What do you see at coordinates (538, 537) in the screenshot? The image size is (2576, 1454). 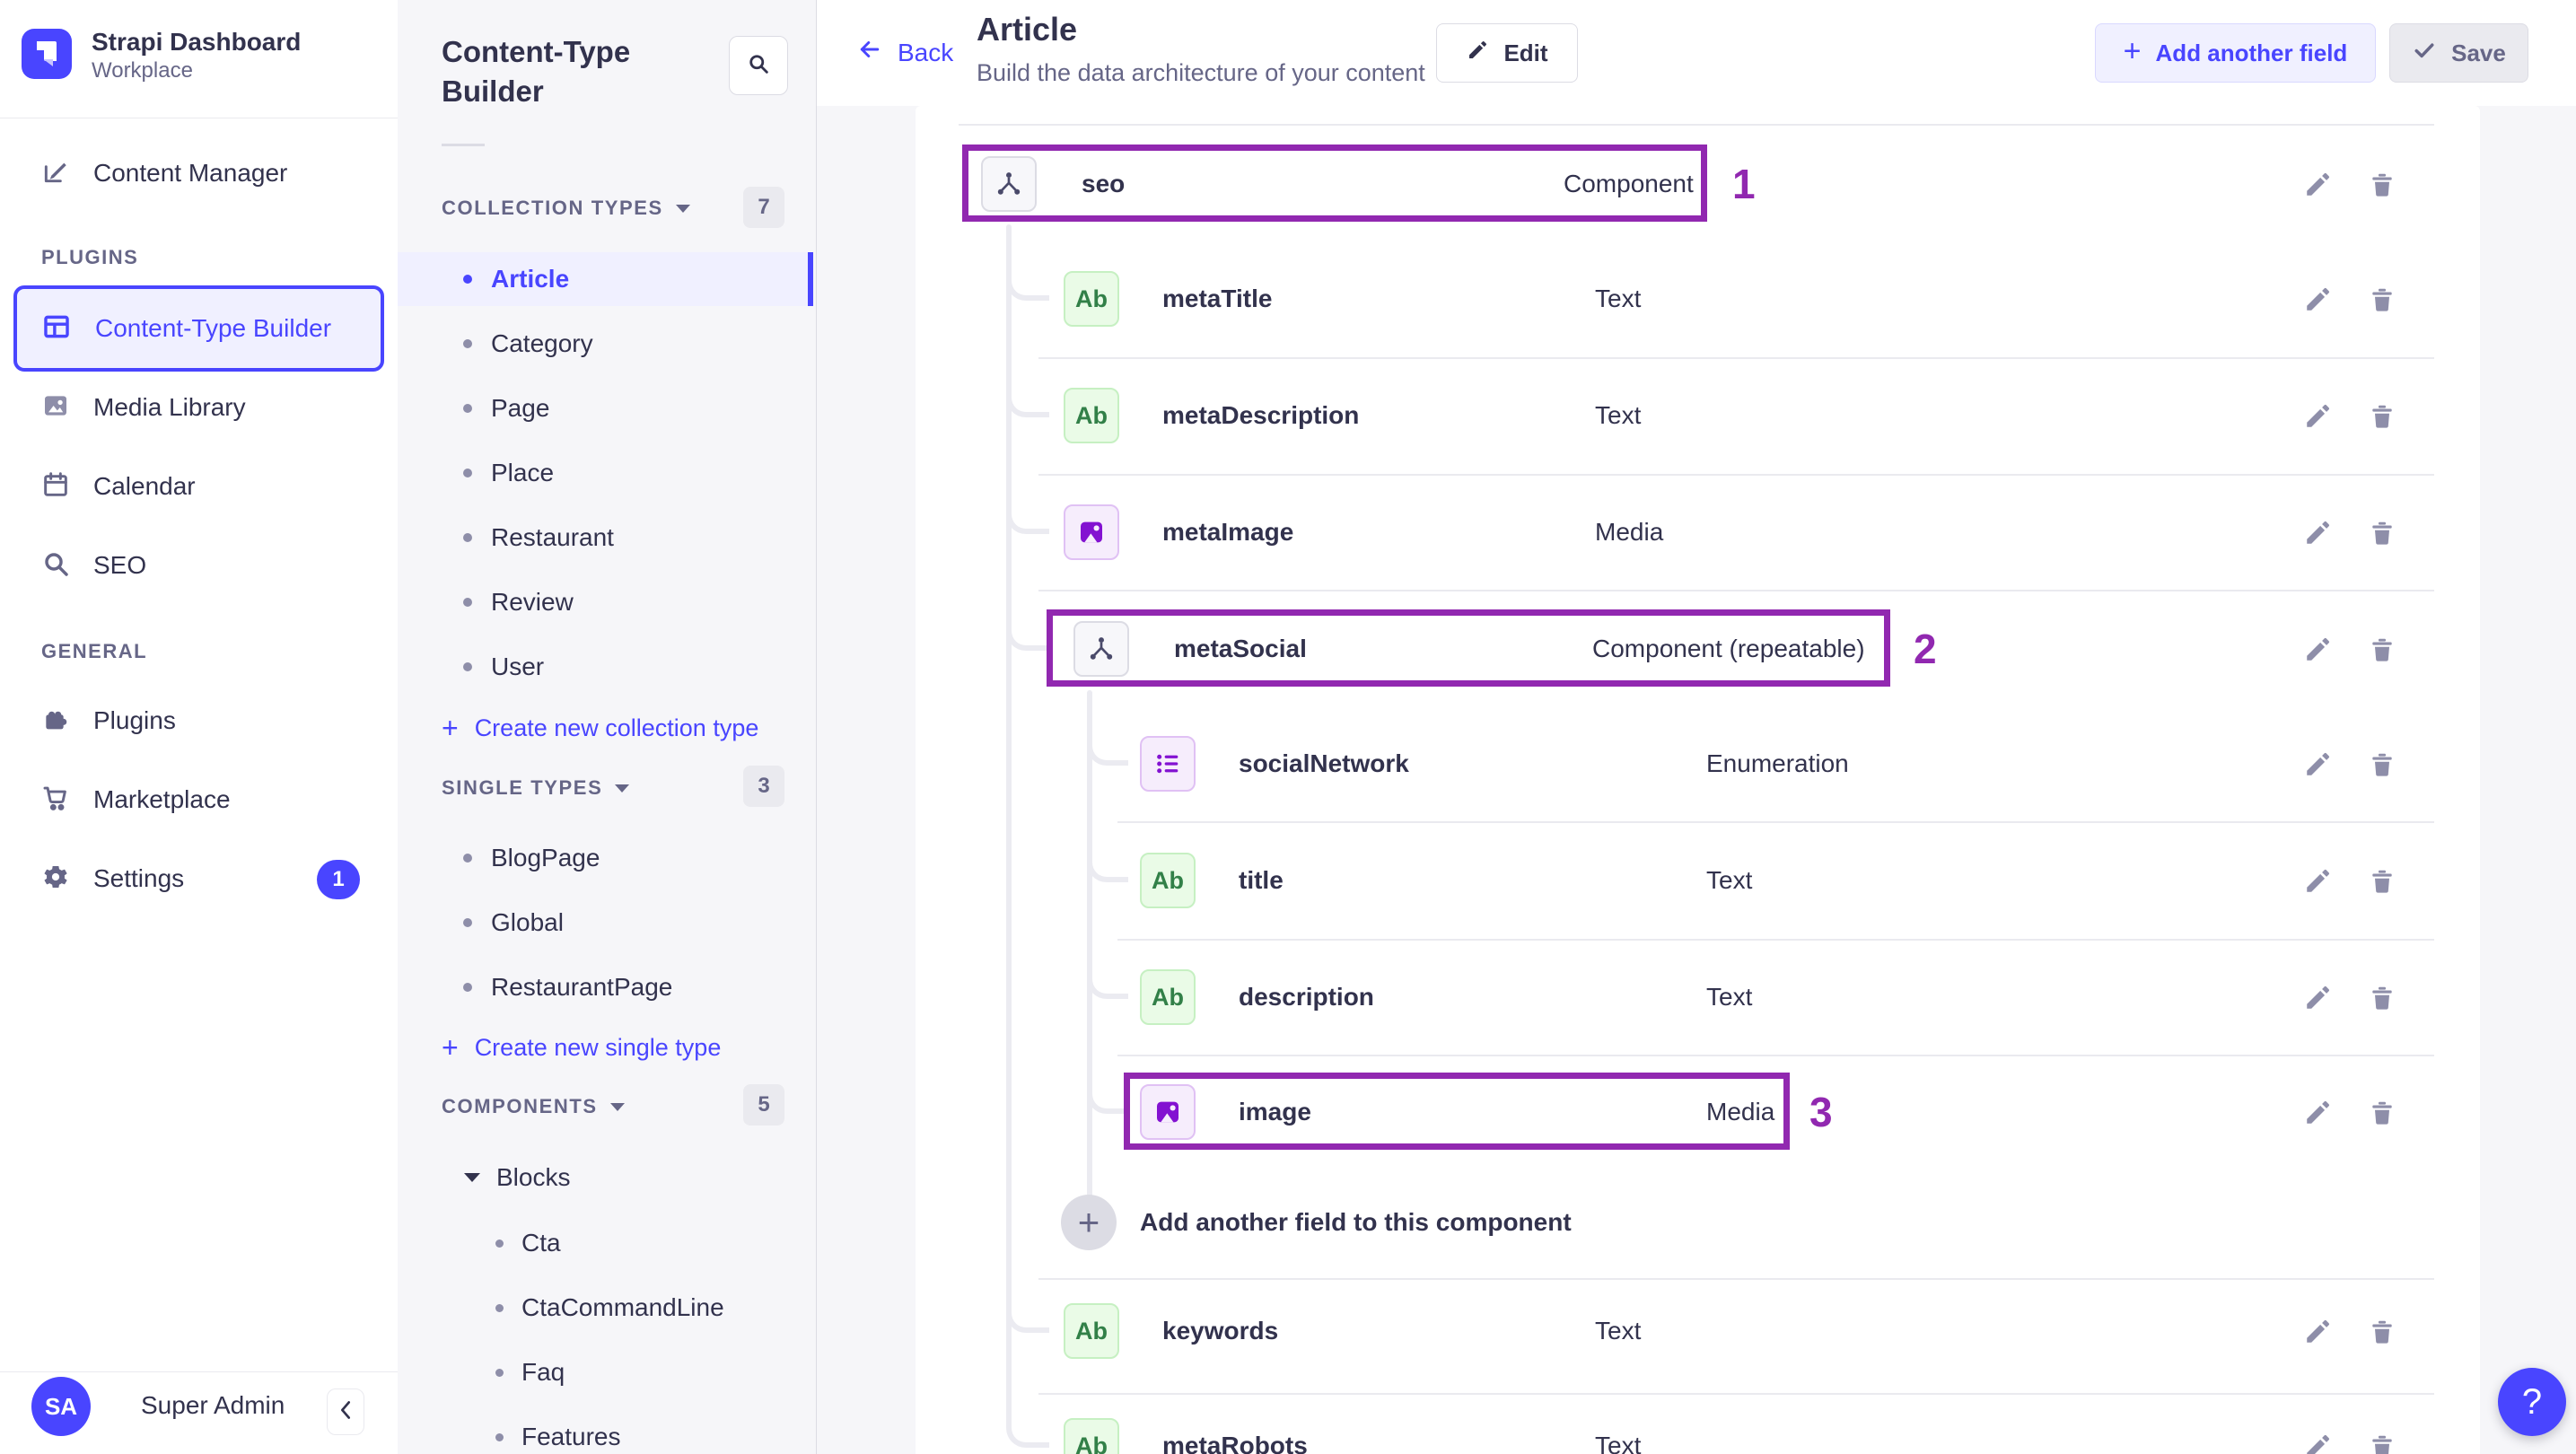 I see `collection-type-restaurant: Restaurant` at bounding box center [538, 537].